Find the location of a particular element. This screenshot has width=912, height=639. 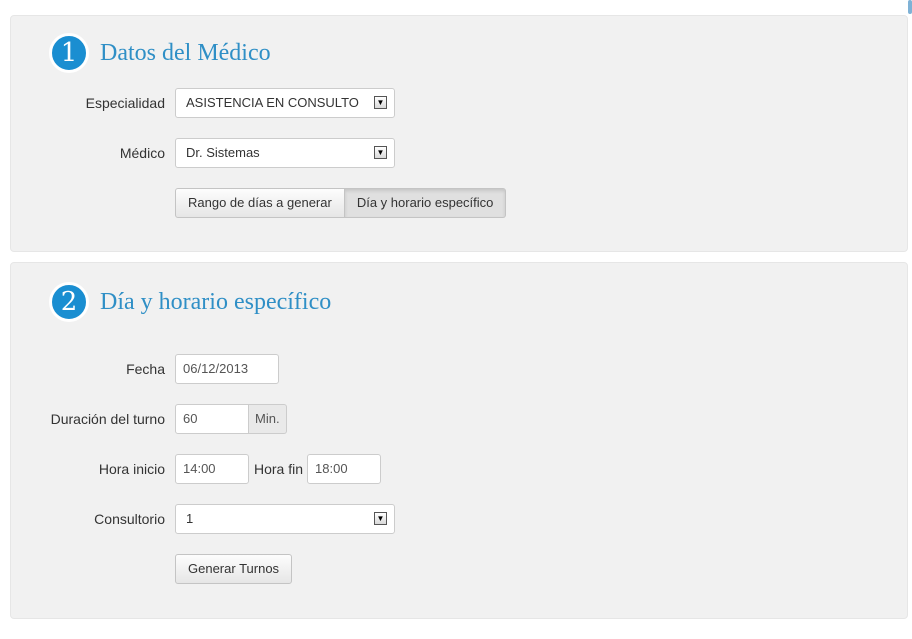

section-title: Día y horario específico is located at coordinates (216, 301).